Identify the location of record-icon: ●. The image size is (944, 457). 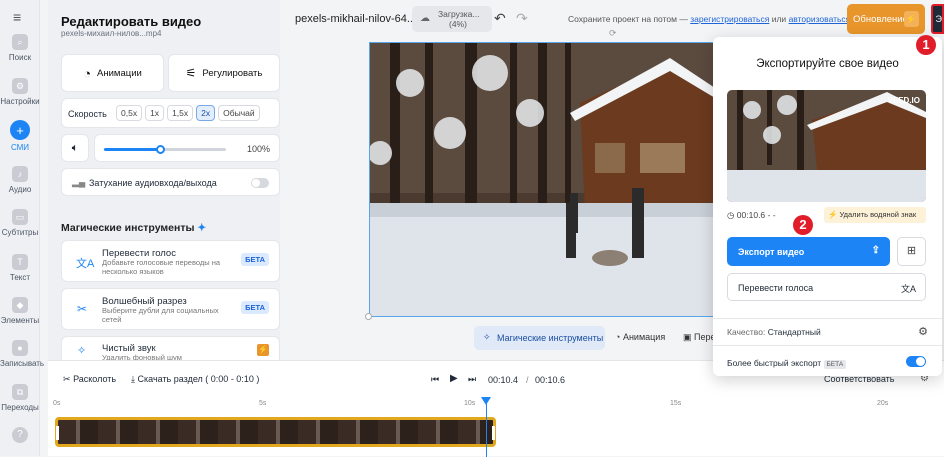
(20, 348).